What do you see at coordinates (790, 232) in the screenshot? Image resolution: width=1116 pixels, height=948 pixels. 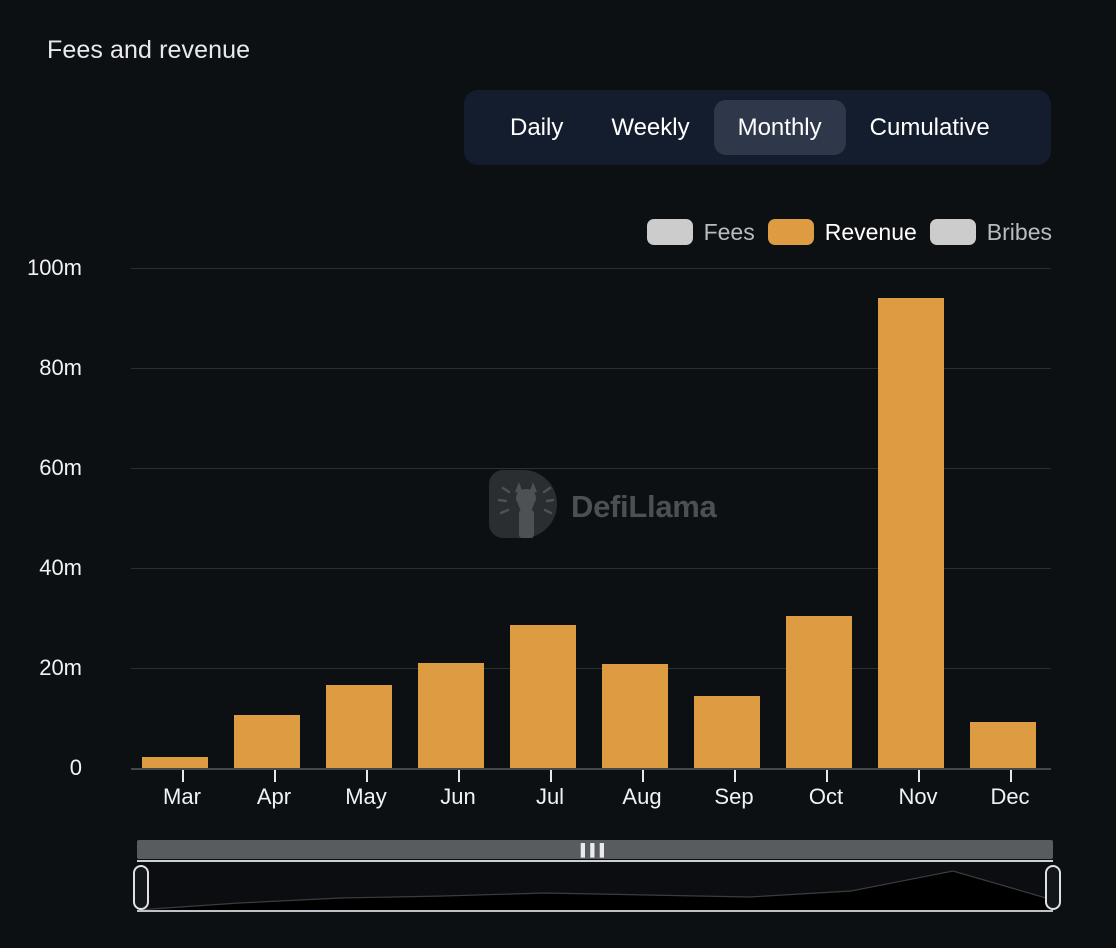 I see `legend-swatch-revenue` at bounding box center [790, 232].